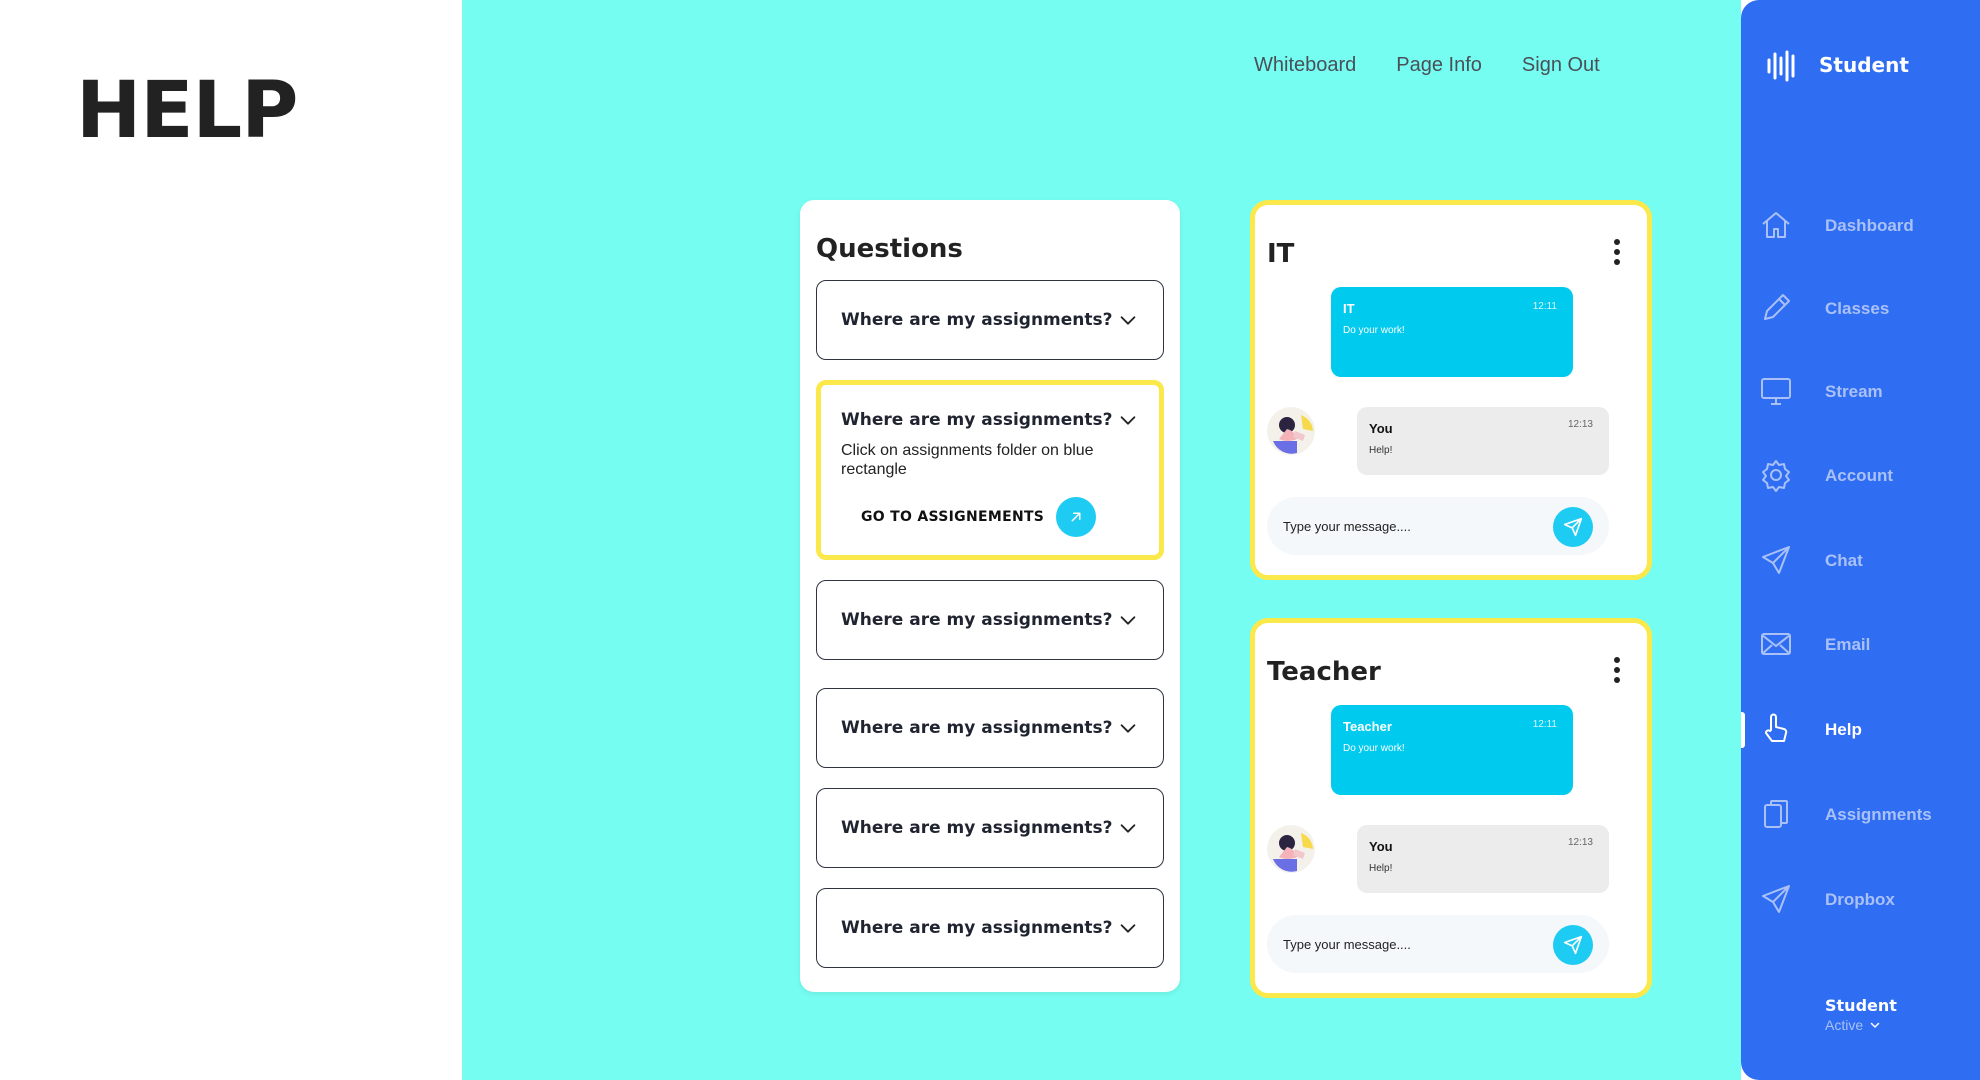 This screenshot has width=1980, height=1080. I want to click on chat-title: IT, so click(1281, 254).